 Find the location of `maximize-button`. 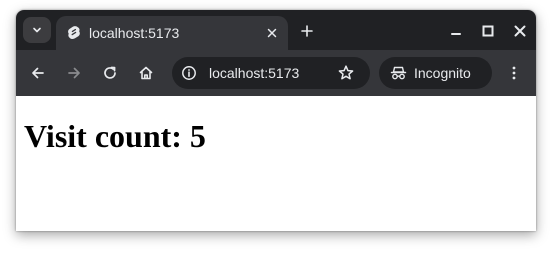

maximize-button is located at coordinates (488, 31).